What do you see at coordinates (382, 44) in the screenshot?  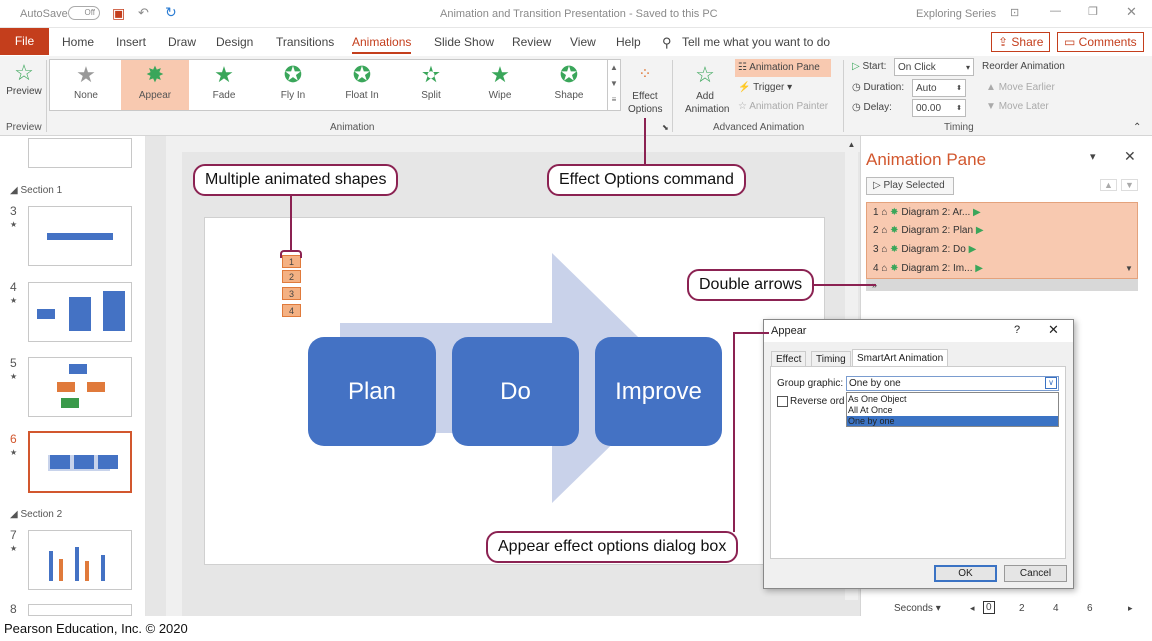 I see `tab-animations: Animations` at bounding box center [382, 44].